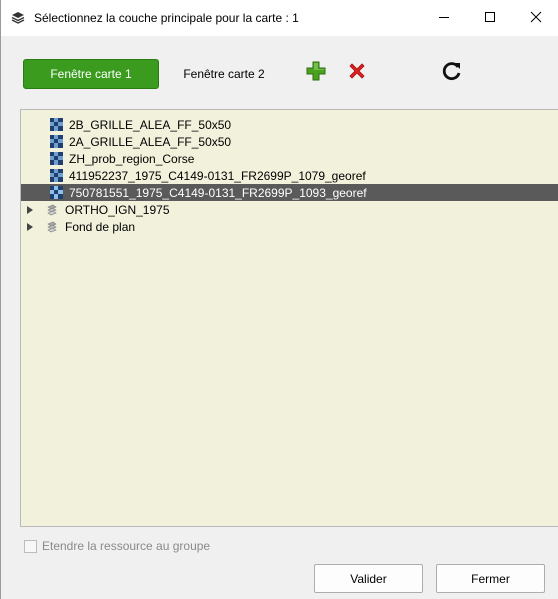 This screenshot has height=599, width=558. I want to click on green-plus-icon, so click(316, 72).